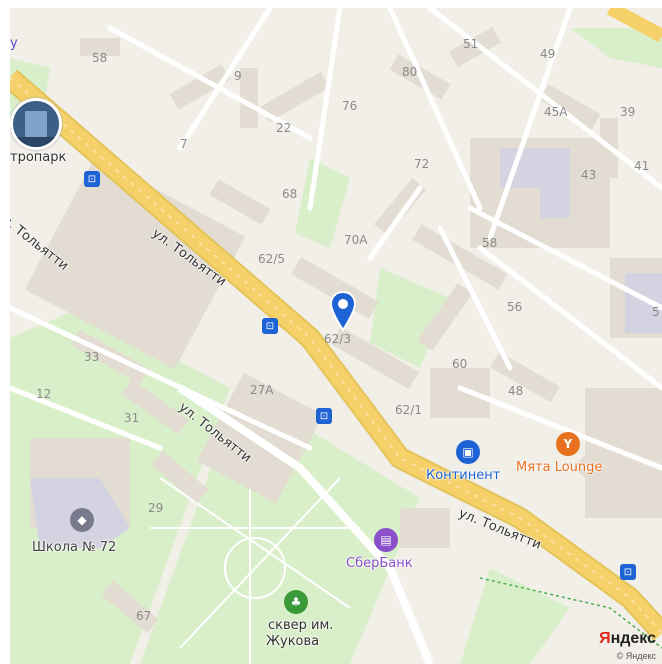 The image size is (662, 664). What do you see at coordinates (408, 410) in the screenshot?
I see `house-number: 62/1` at bounding box center [408, 410].